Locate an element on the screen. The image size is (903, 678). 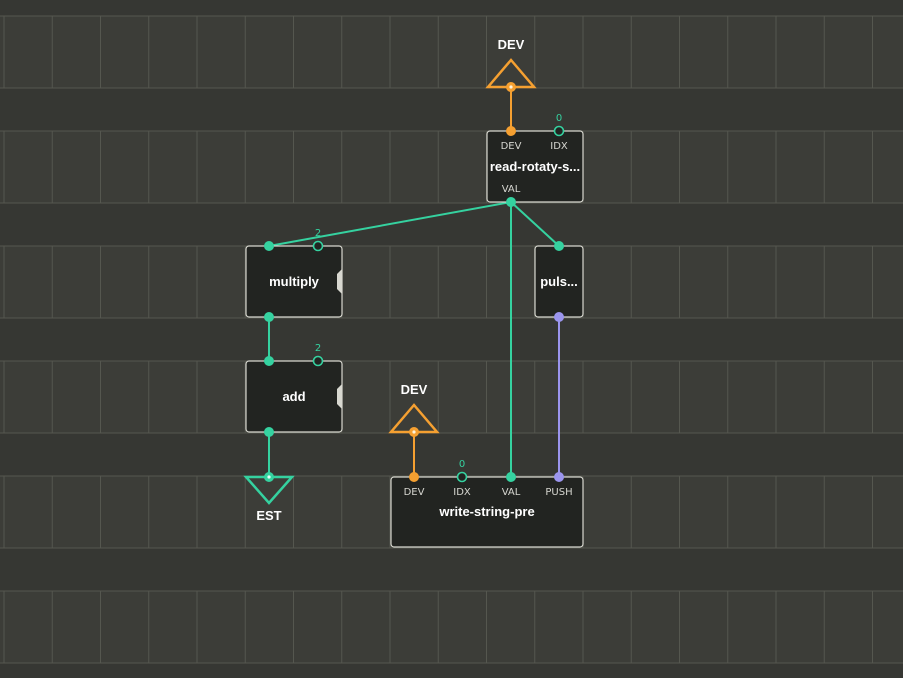
node-add-title: add is located at coordinates (293, 396).